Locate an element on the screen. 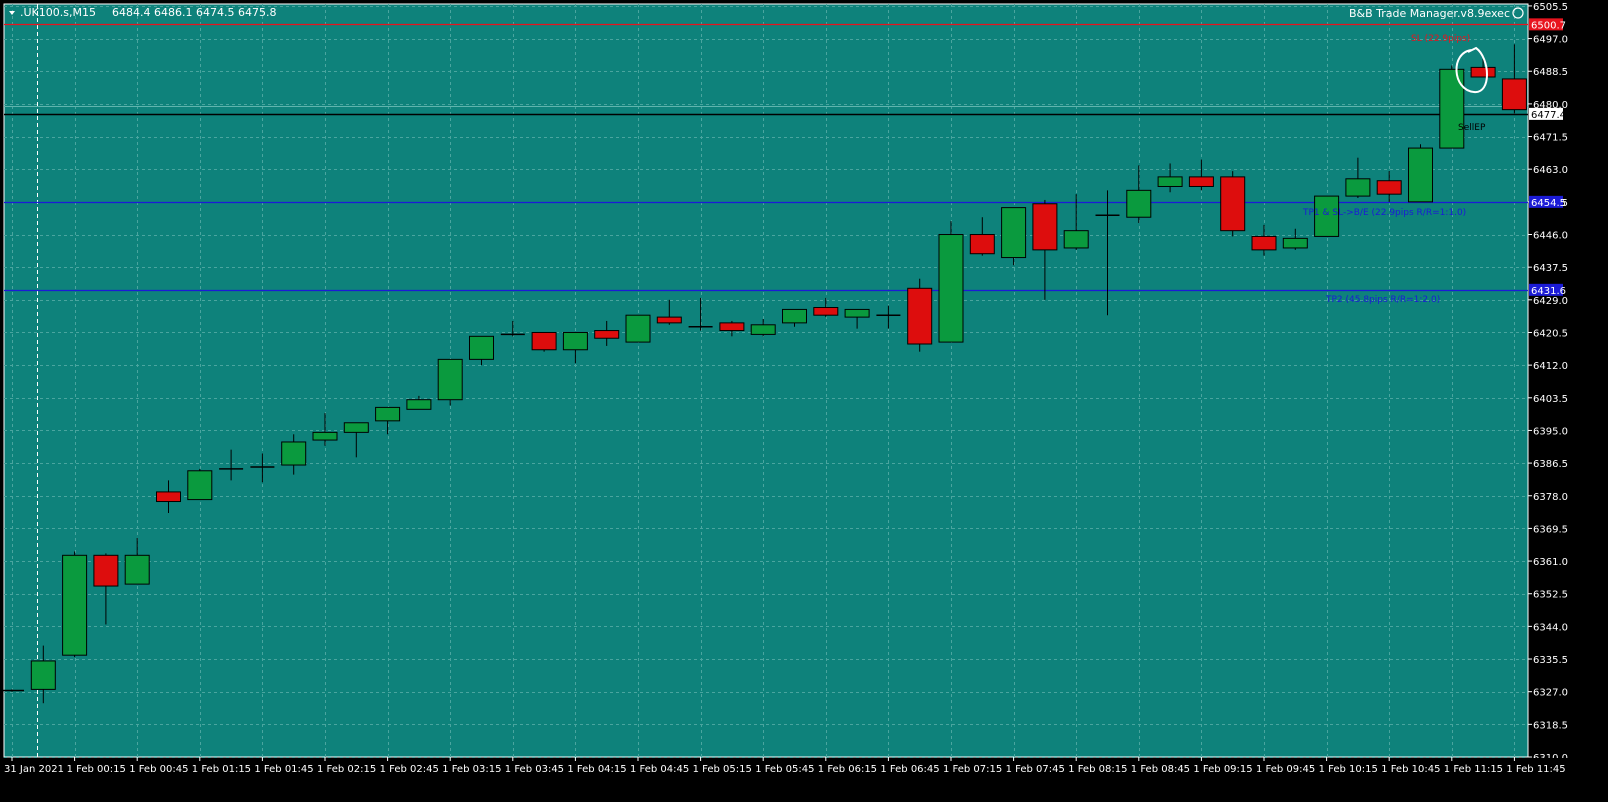  time-tick-label: 1 Feb 07:45 is located at coordinates (1035, 769).